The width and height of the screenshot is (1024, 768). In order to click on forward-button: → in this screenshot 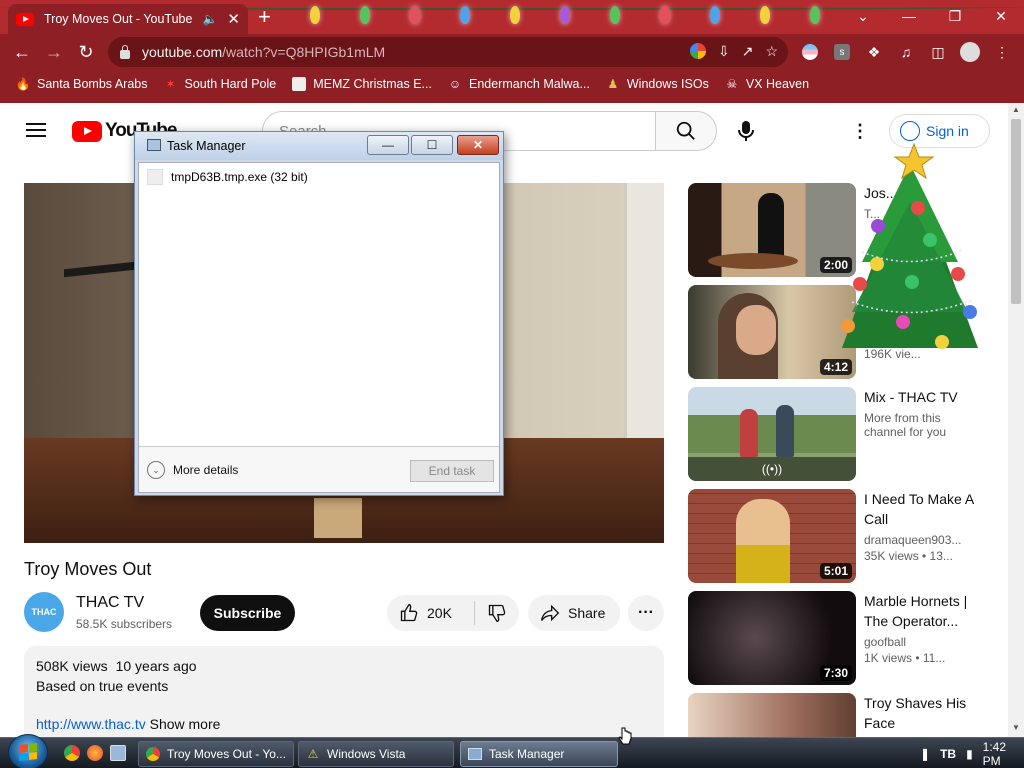, I will do `click(54, 52)`.